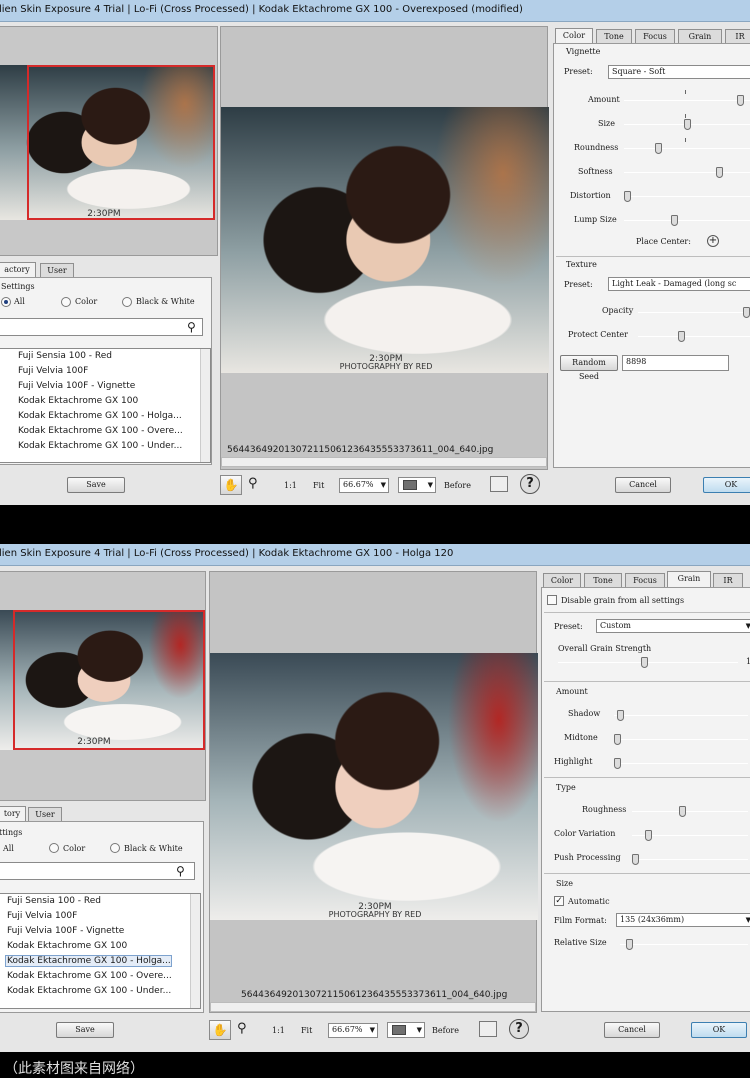 The image size is (750, 1078). Describe the element at coordinates (375, 914) in the screenshot. I see `preview-credit: PHOTOGRAPHY BY RED` at that location.